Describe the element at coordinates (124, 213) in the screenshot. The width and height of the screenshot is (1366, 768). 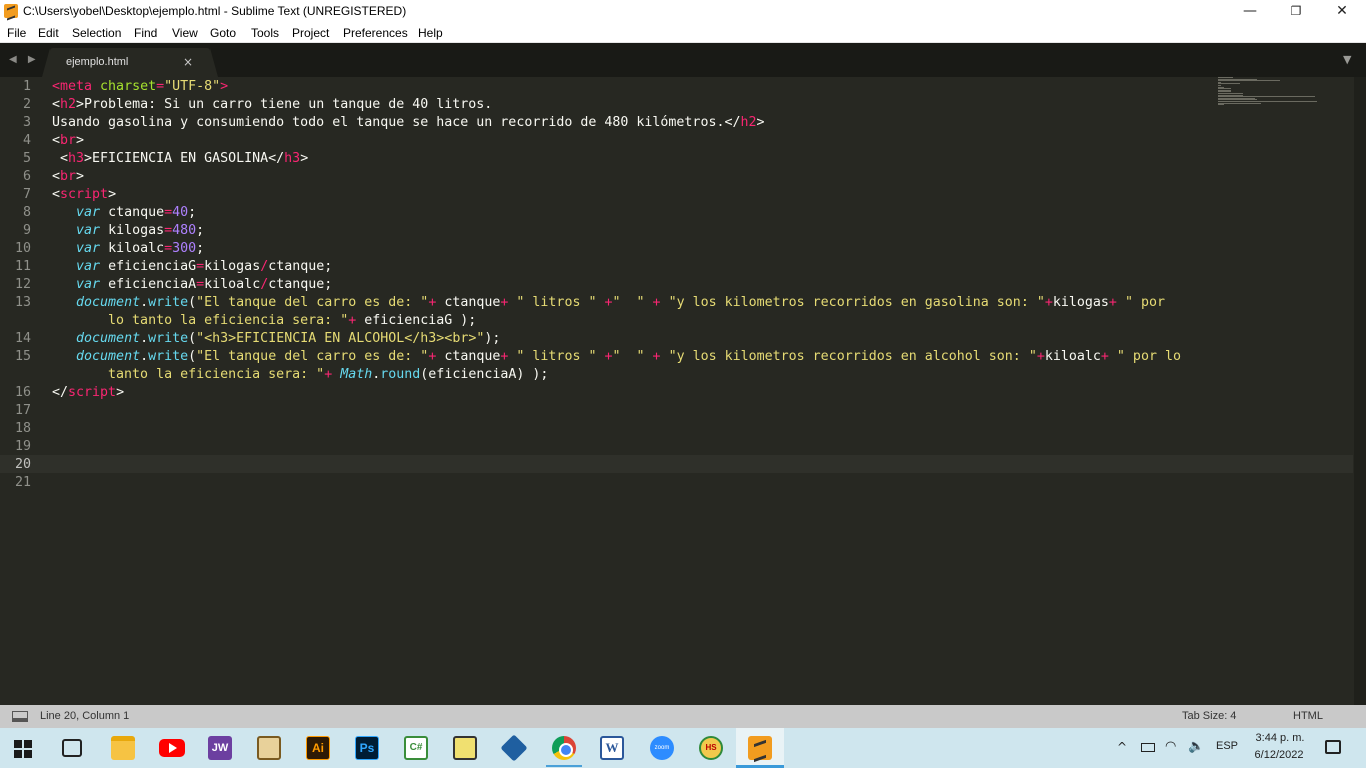
I see `code-line: var ctanque=40;` at that location.